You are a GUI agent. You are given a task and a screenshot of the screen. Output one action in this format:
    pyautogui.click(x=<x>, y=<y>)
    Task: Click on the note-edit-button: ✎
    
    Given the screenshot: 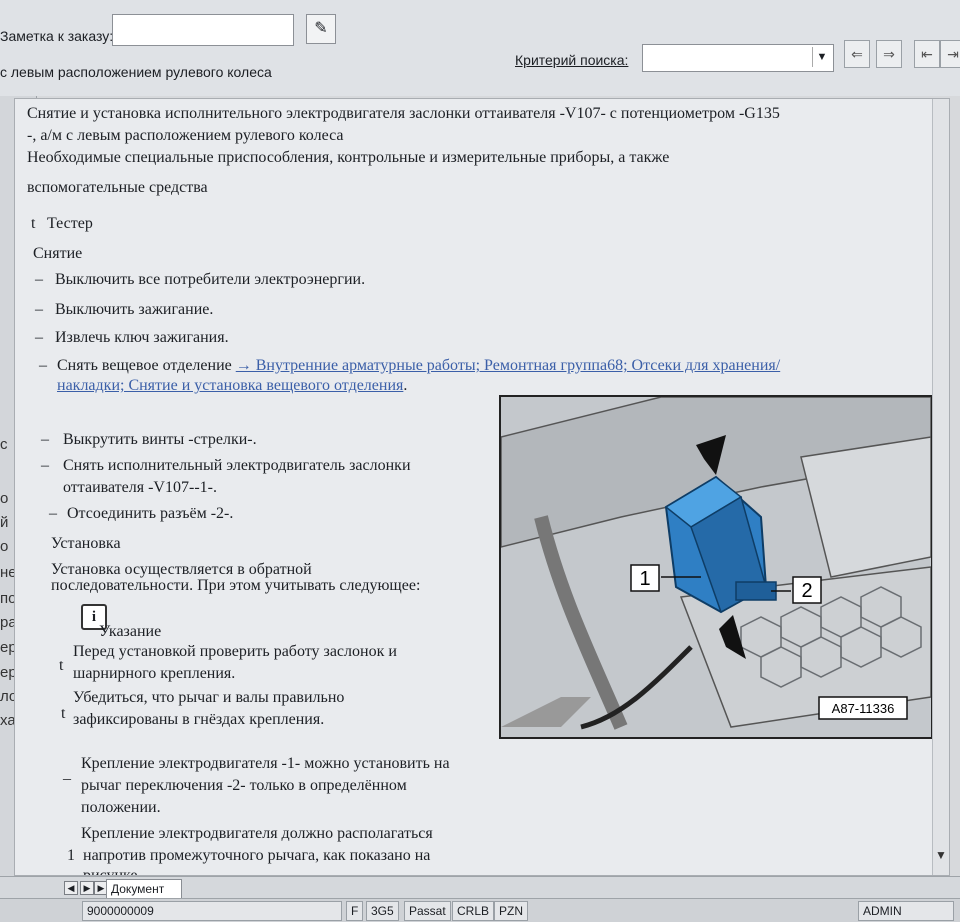 What is the action you would take?
    pyautogui.click(x=321, y=29)
    